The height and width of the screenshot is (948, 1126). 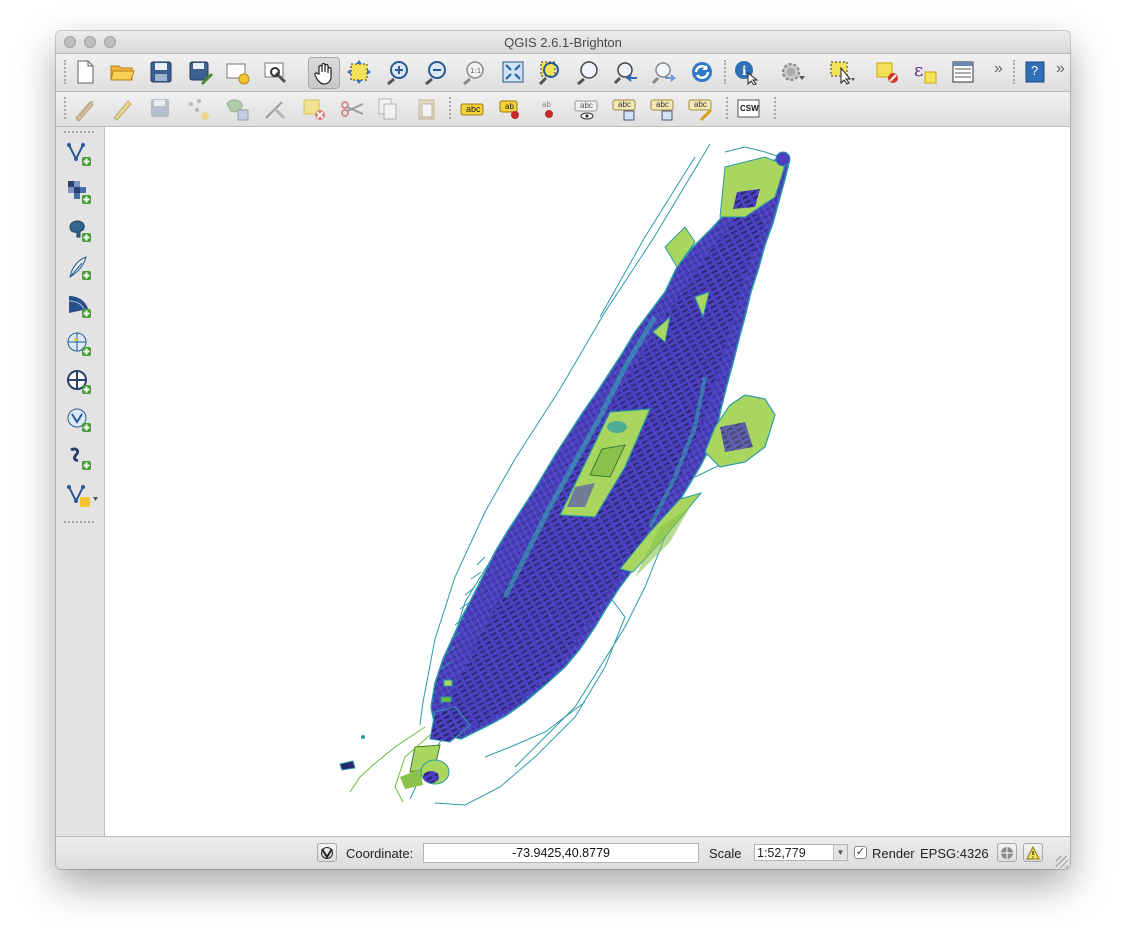 What do you see at coordinates (82, 496) in the screenshot?
I see `new-shapefile-layer-icon` at bounding box center [82, 496].